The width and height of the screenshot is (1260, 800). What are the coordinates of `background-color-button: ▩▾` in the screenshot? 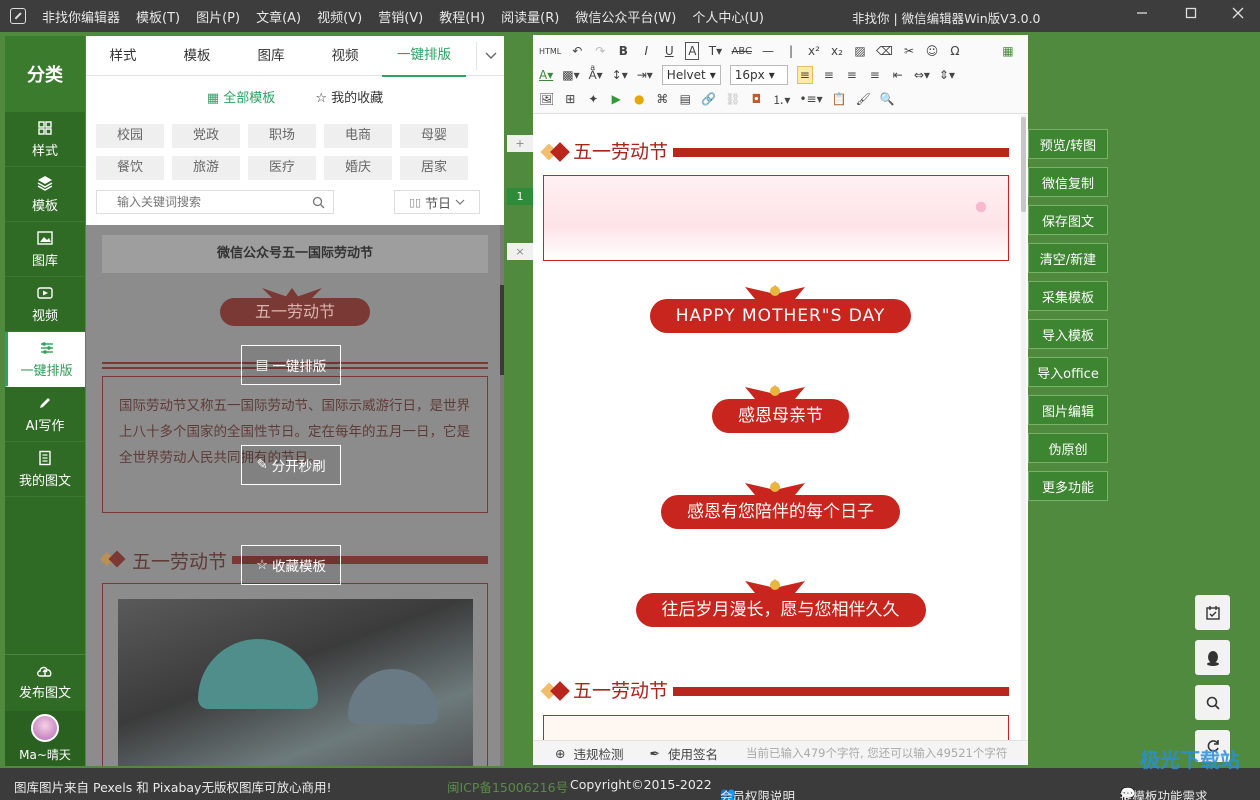 It's located at (570, 75).